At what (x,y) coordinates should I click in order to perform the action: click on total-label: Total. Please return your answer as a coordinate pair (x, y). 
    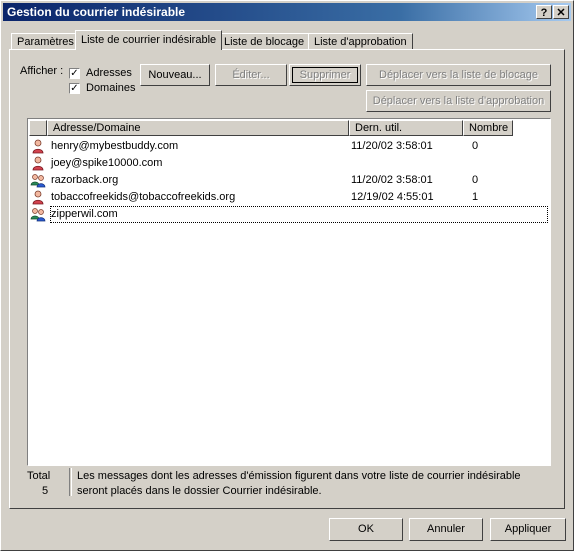
    Looking at the image, I should click on (39, 476).